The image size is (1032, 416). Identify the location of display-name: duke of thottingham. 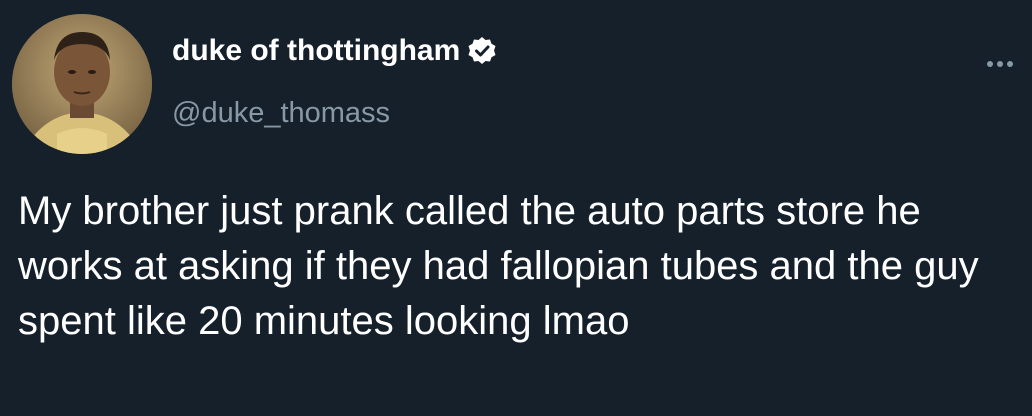
(316, 51).